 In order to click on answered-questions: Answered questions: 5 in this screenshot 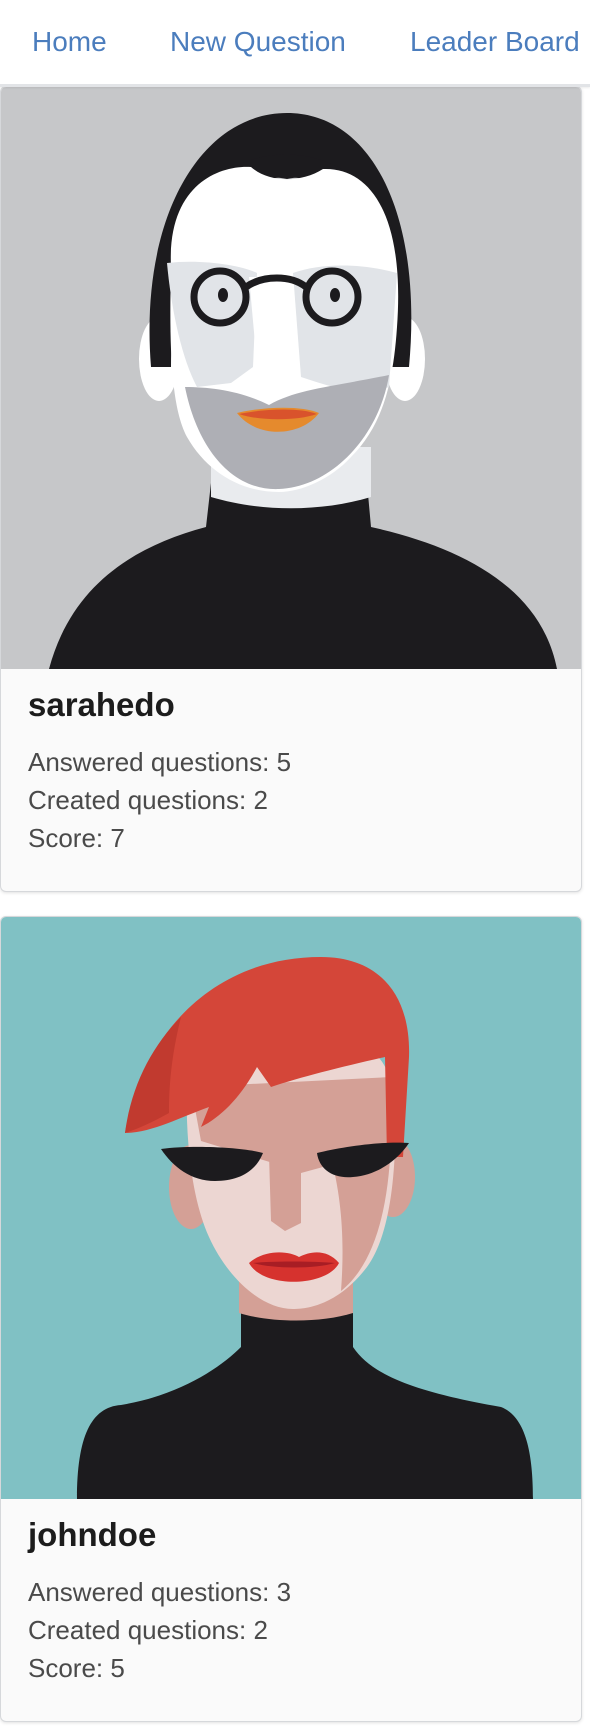, I will do `click(160, 762)`.